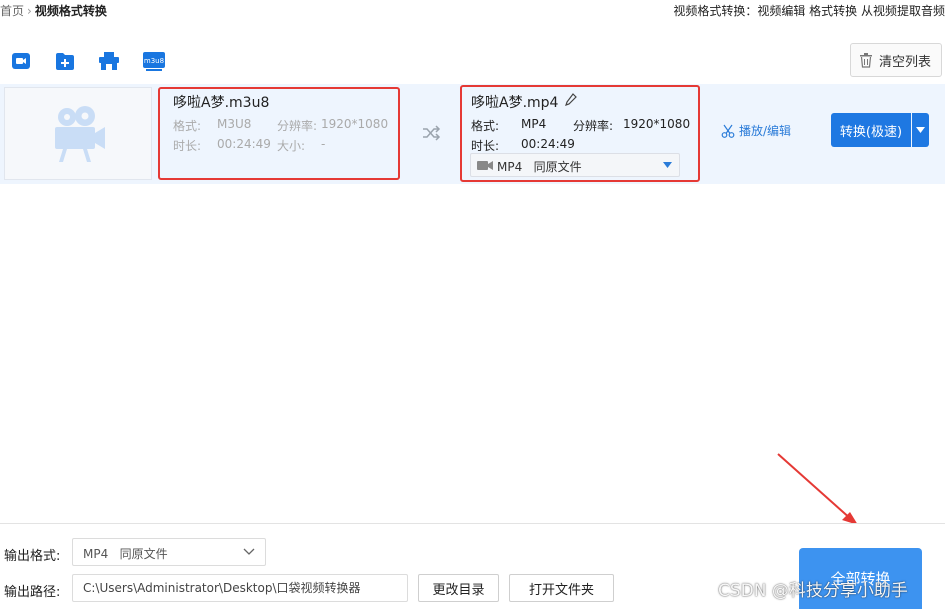 This screenshot has height=609, width=945. What do you see at coordinates (70, 11) in the screenshot?
I see `breadcrumb-current: 视频格式转换` at bounding box center [70, 11].